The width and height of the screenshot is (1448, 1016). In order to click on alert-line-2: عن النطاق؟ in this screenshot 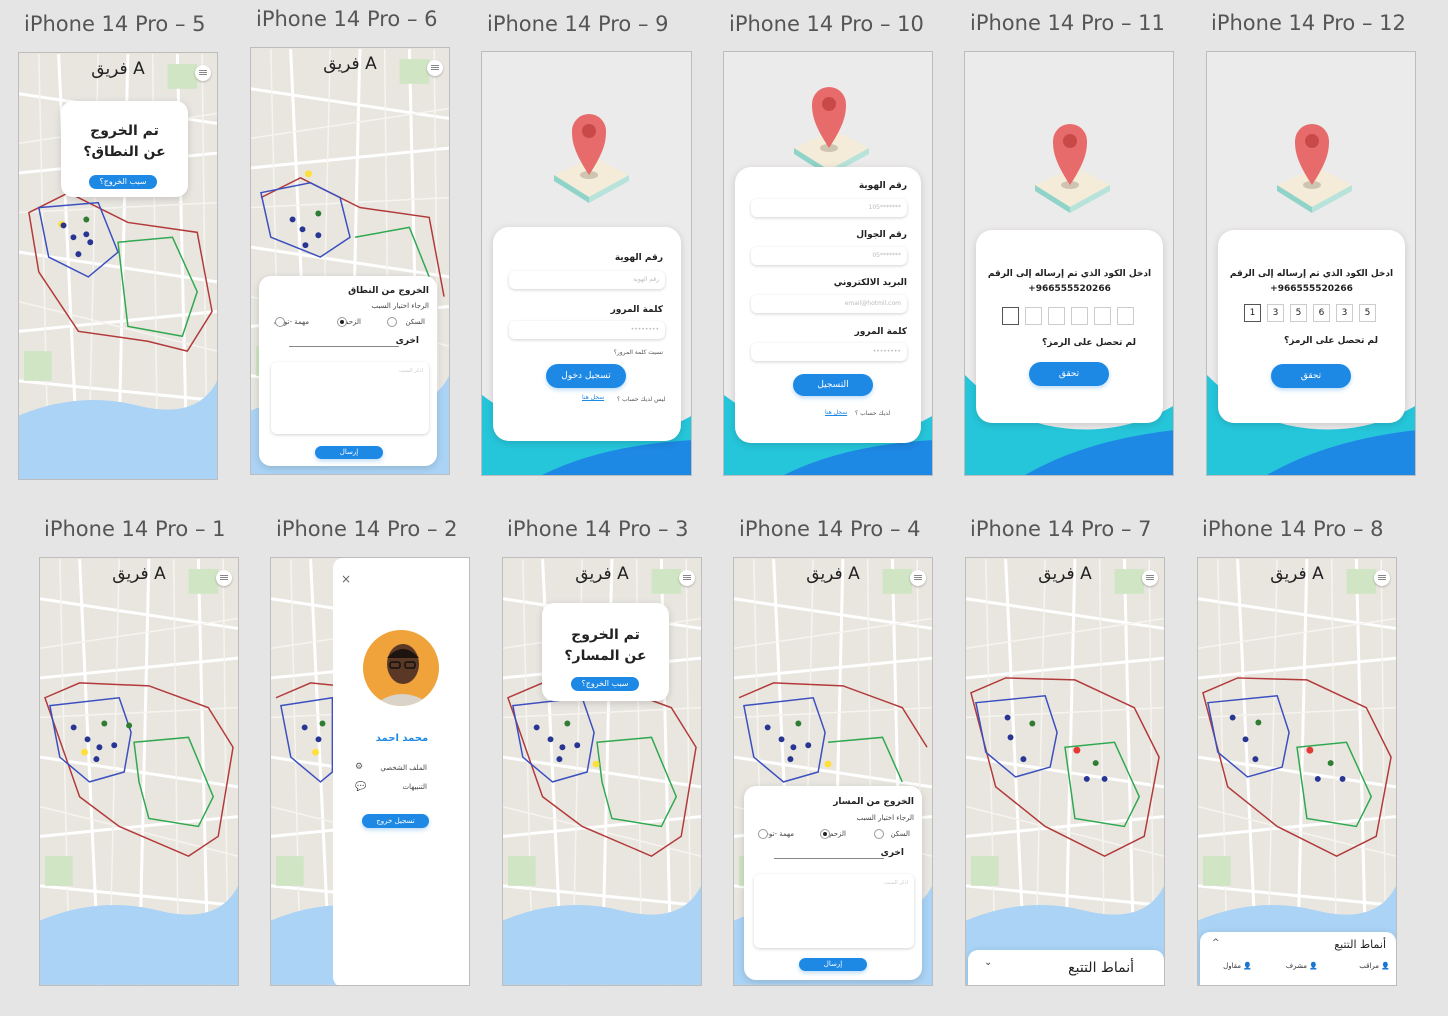, I will do `click(124, 152)`.